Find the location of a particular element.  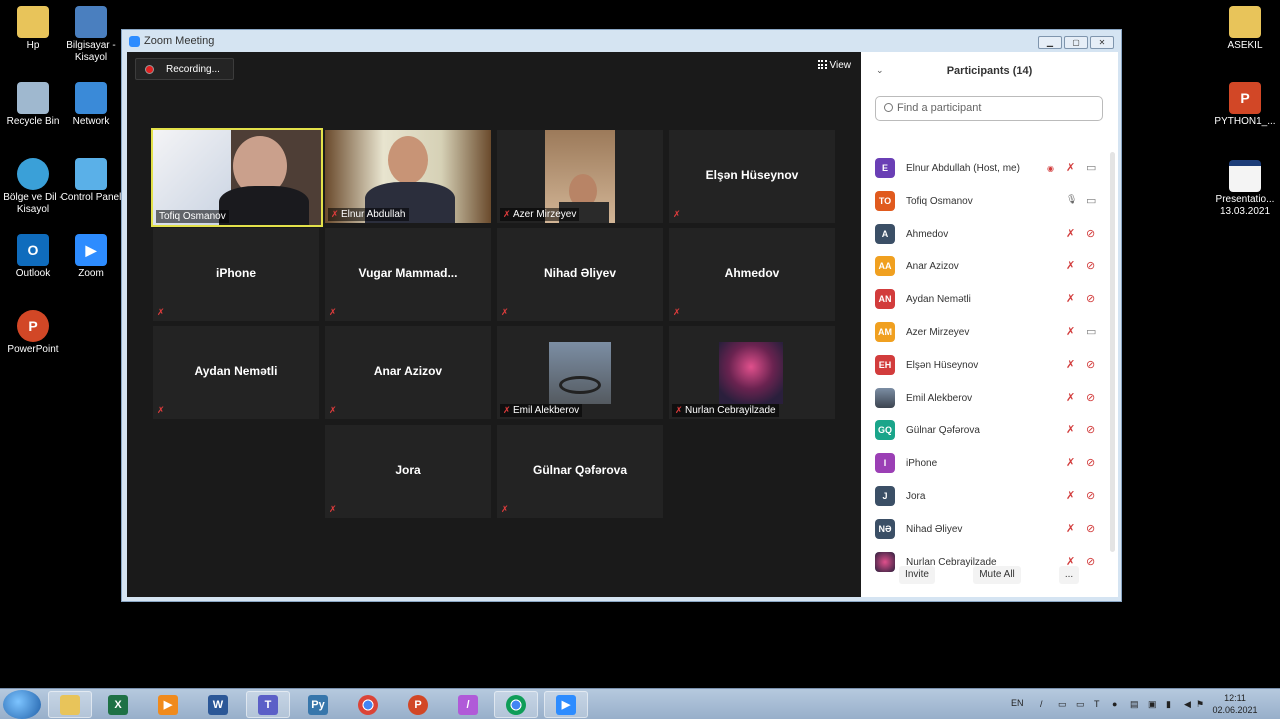

taskbar-excel: X is located at coordinates (118, 704).